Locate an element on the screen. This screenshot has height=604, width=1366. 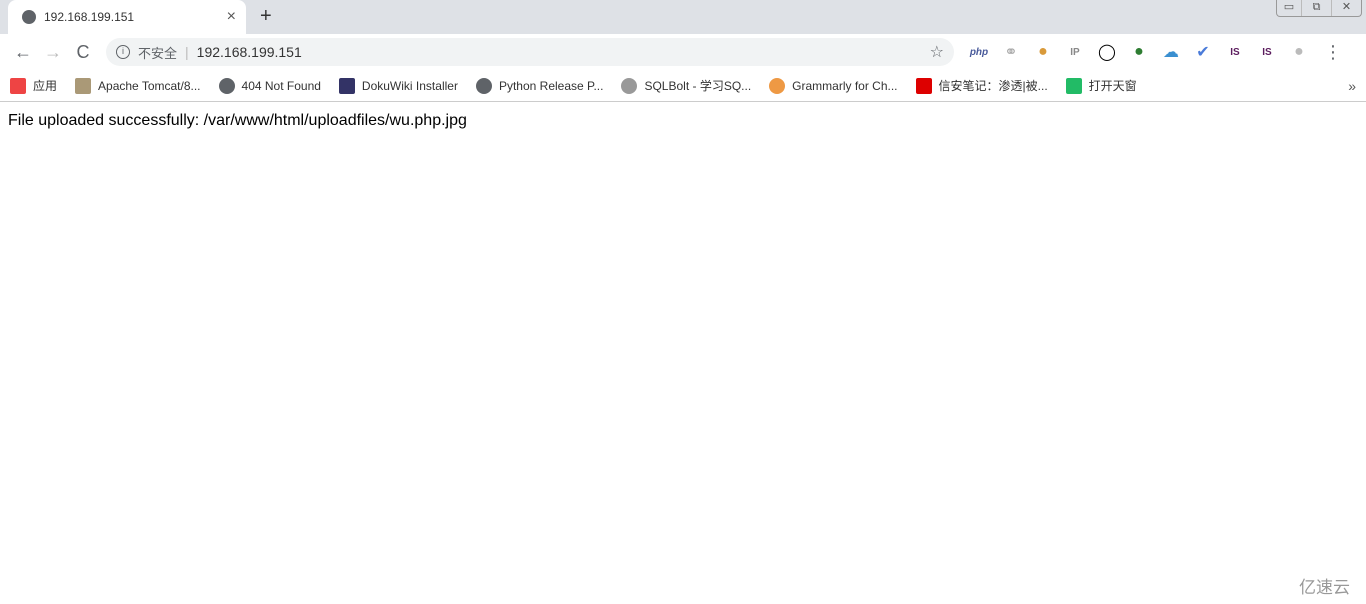
bookmark-label: 应用 is located at coordinates (45, 86).